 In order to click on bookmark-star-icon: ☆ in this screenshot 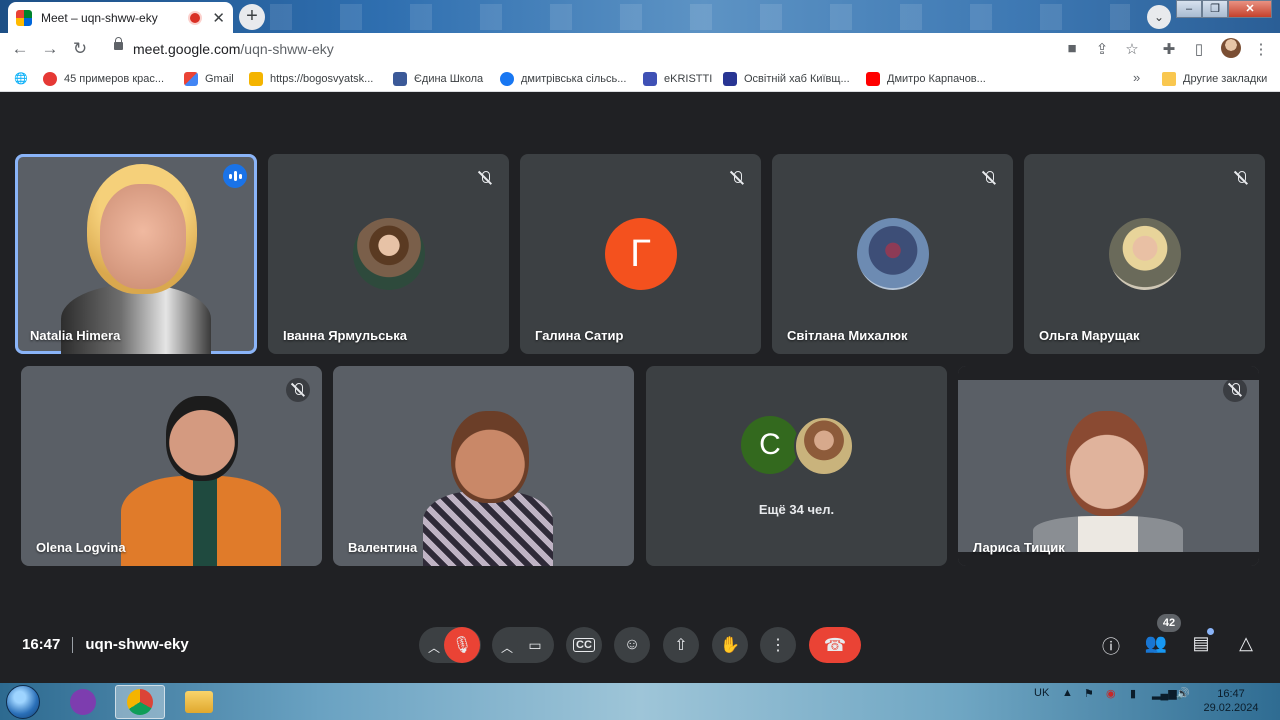, I will do `click(1132, 49)`.